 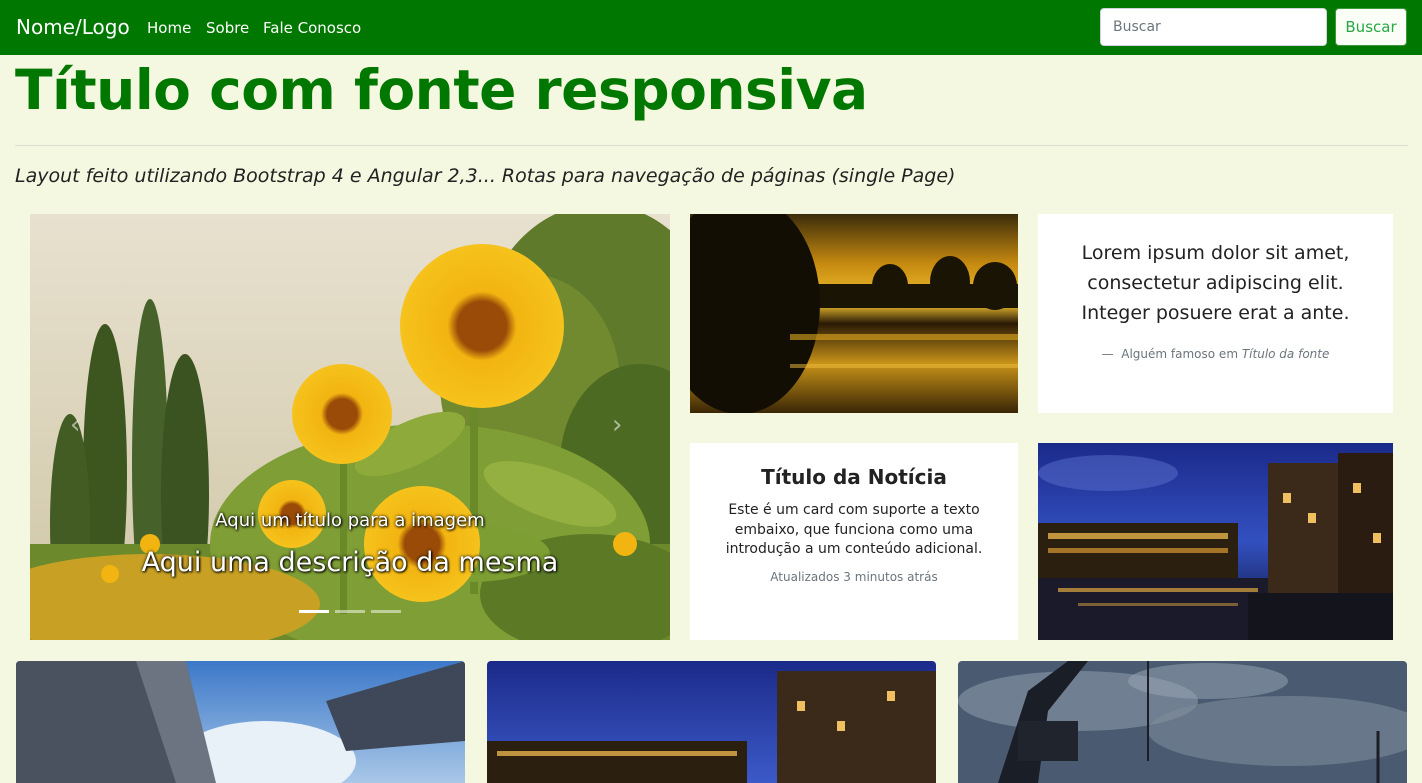 What do you see at coordinates (1107, 354) in the screenshot?
I see `quote-dash: —` at bounding box center [1107, 354].